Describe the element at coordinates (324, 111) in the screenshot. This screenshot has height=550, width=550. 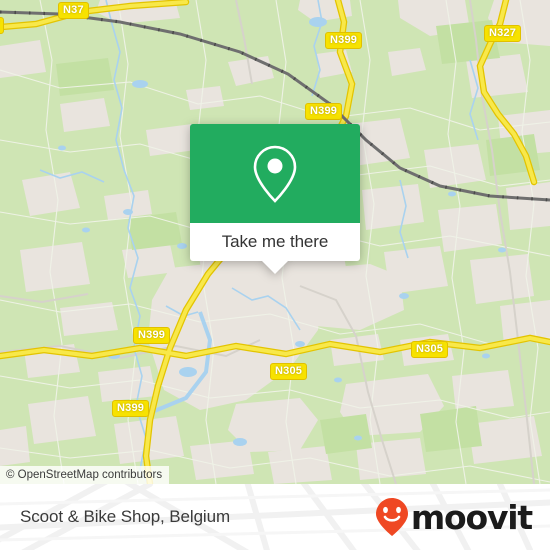
I see `road-shield-n399-upper: N399` at that location.